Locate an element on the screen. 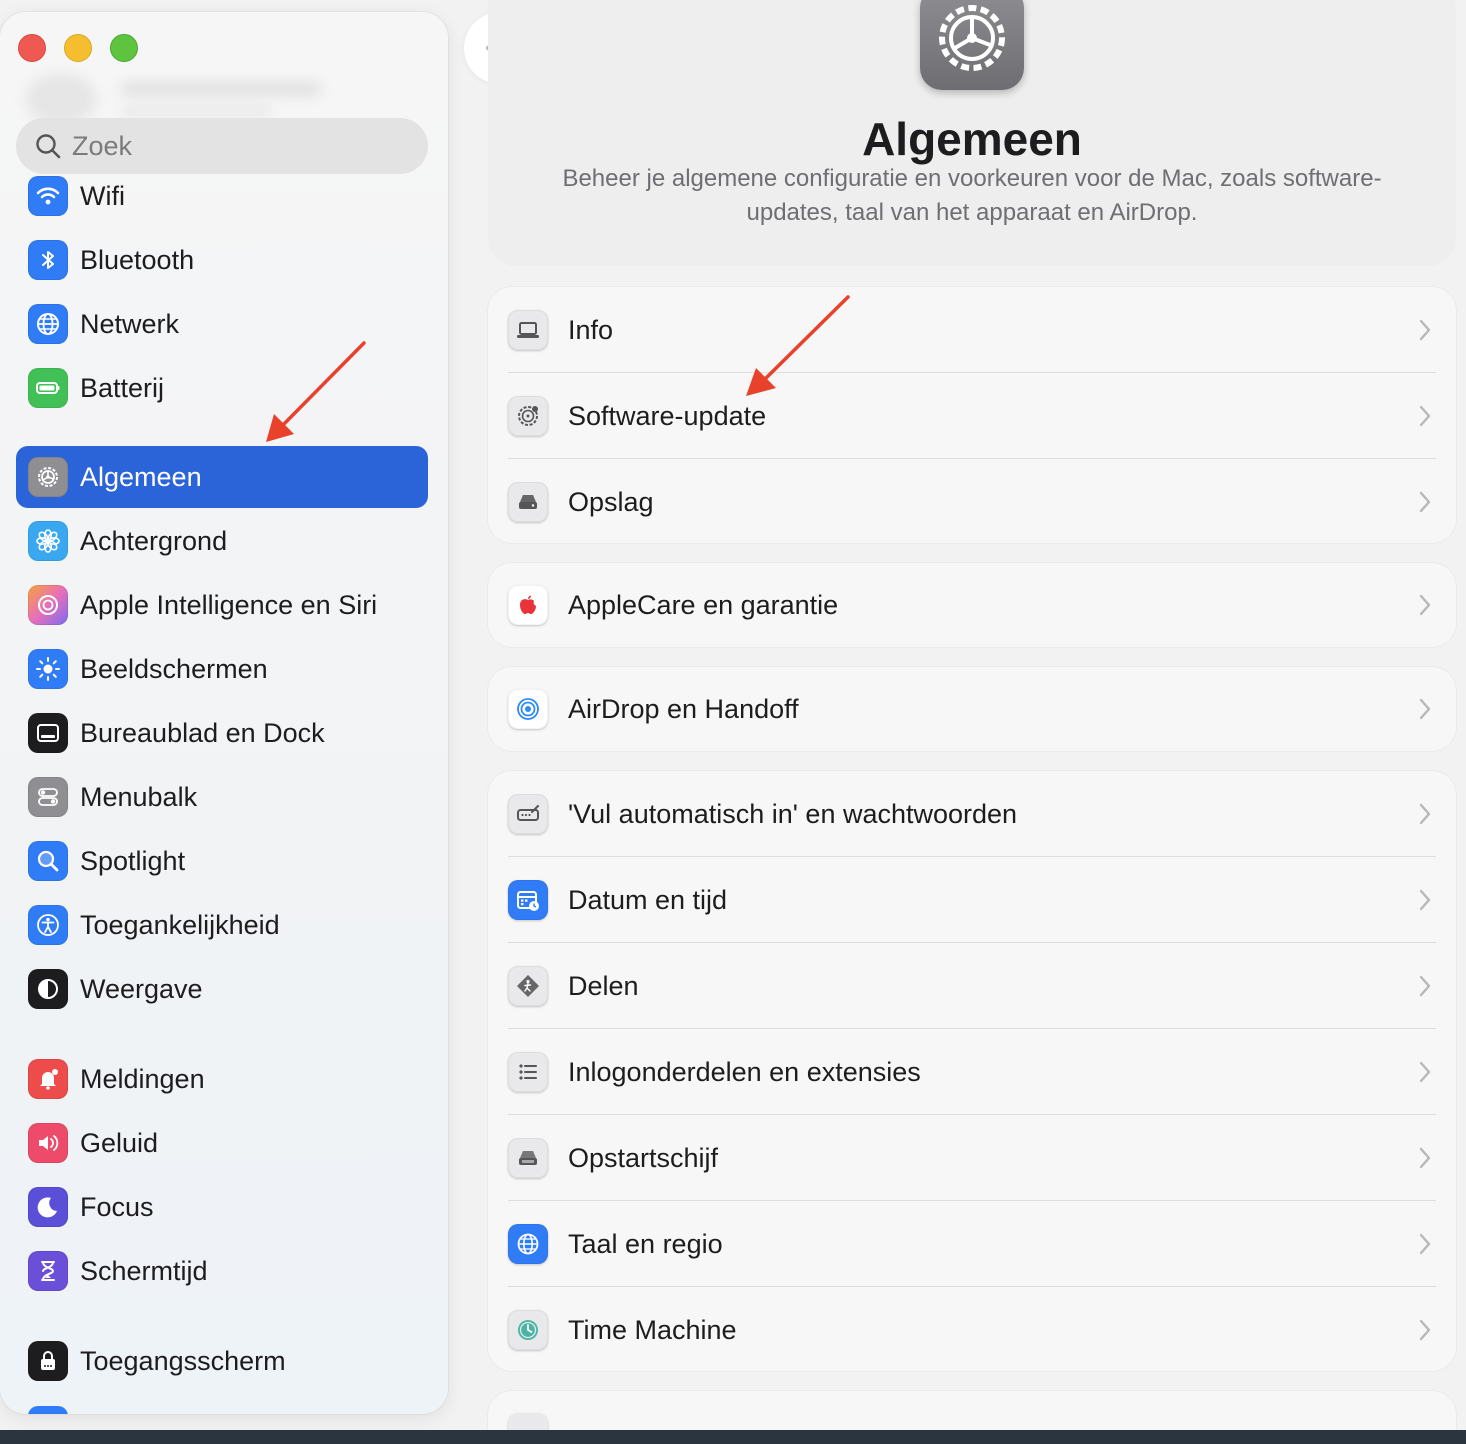 The width and height of the screenshot is (1466, 1444). magnifier-icon is located at coordinates (48, 861).